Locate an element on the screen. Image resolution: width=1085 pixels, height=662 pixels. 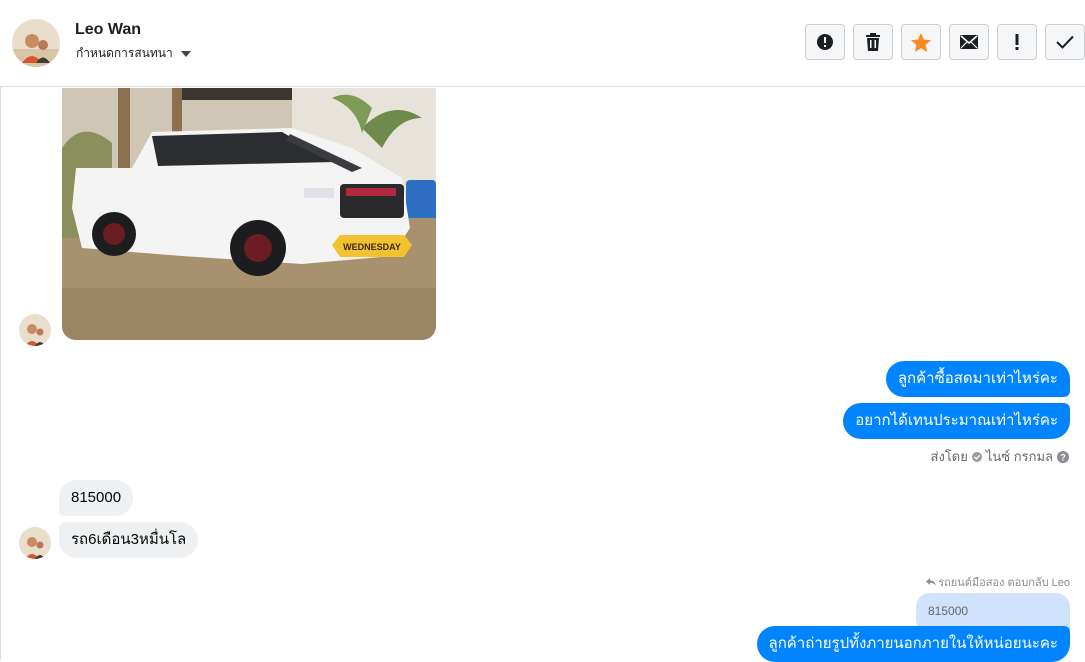
incoming-message: รถ6เดือน3หมื่นโล is located at coordinates (129, 540).